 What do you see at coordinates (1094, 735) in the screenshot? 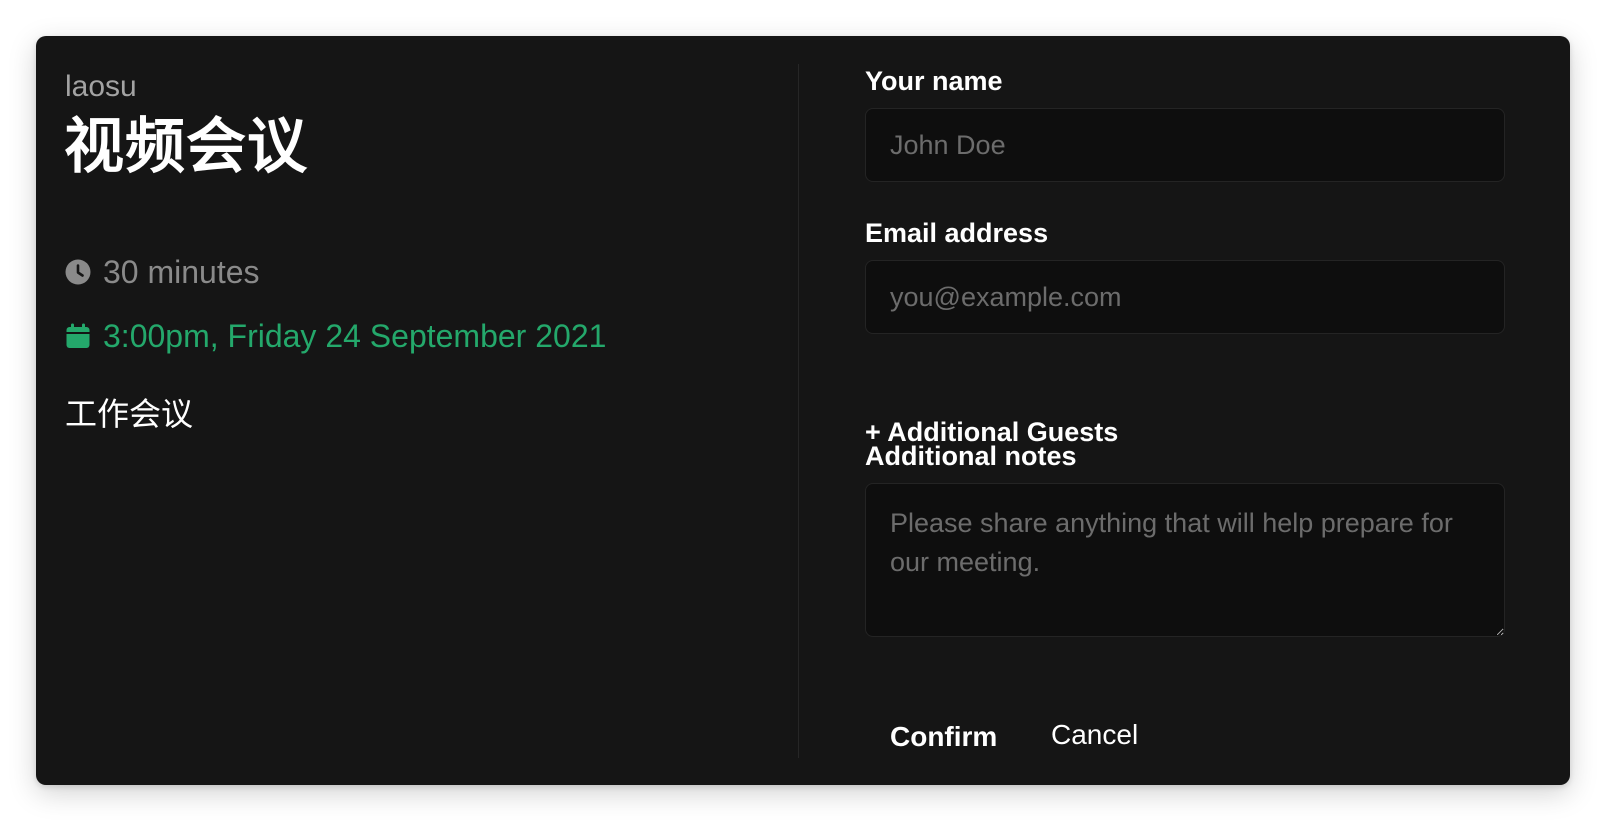
I see `cancel-button: Cancel` at bounding box center [1094, 735].